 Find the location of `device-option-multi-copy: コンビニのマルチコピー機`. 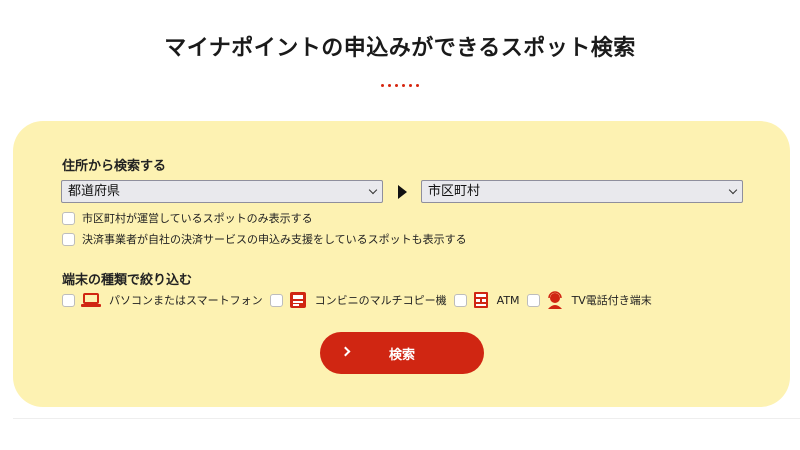

device-option-multi-copy: コンビニのマルチコピー機 is located at coordinates (358, 300).